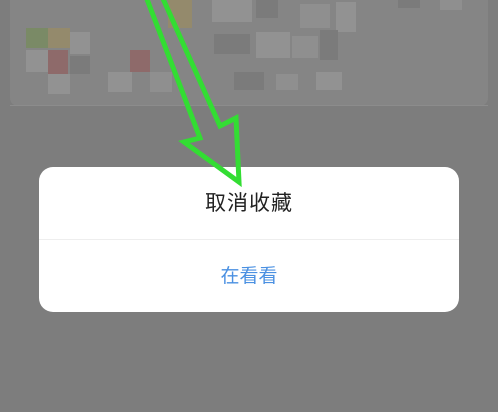 The height and width of the screenshot is (412, 498). What do you see at coordinates (249, 276) in the screenshot?
I see `look-again-button: 在看看` at bounding box center [249, 276].